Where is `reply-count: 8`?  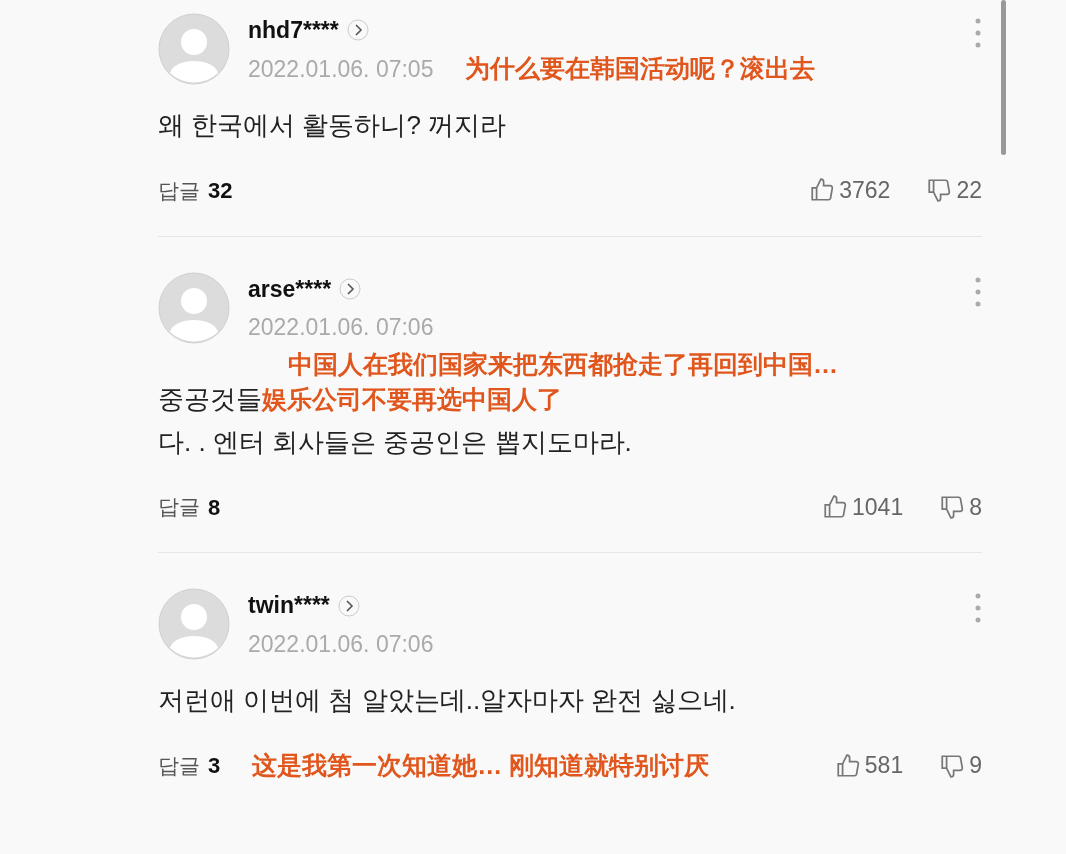
reply-count: 8 is located at coordinates (214, 507).